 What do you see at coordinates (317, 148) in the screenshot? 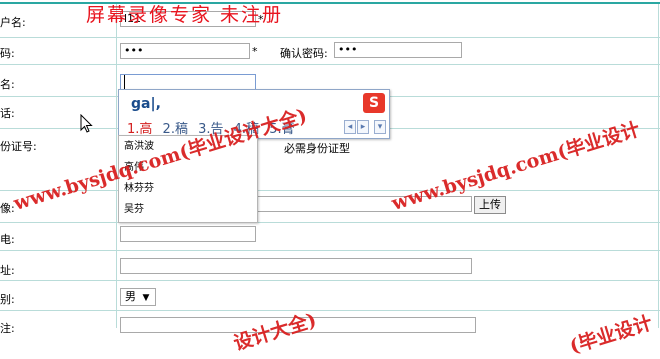
I see `id-card-hint: 必需身份证型` at bounding box center [317, 148].